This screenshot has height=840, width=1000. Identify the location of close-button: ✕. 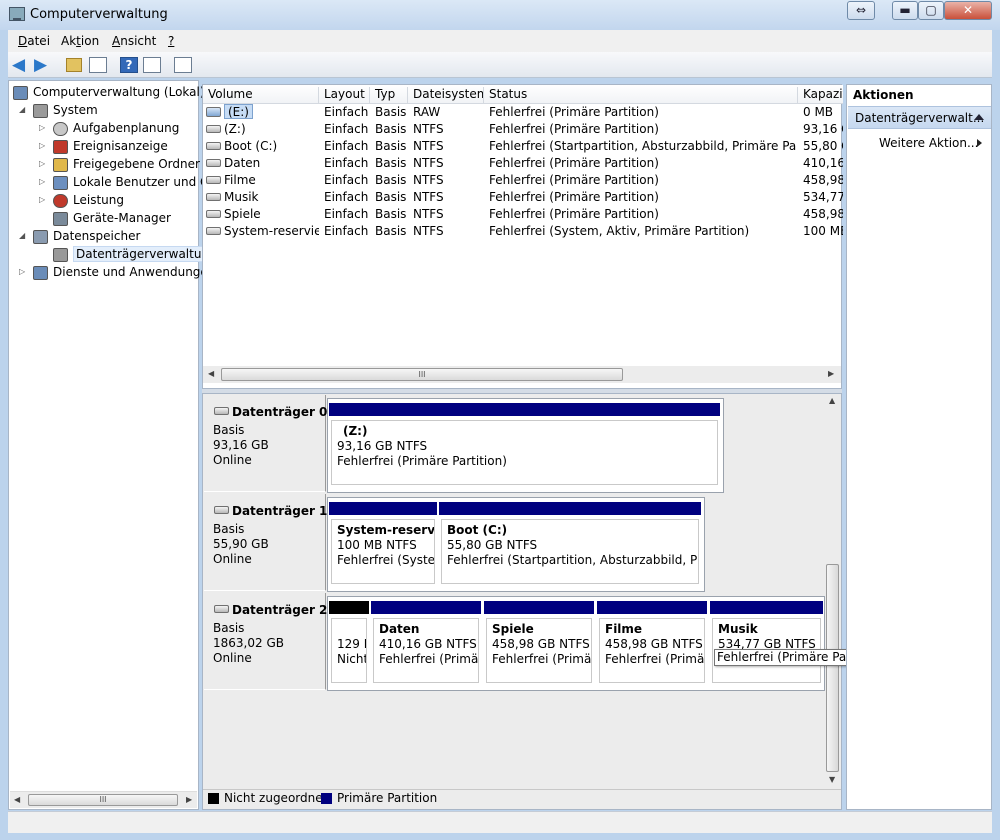
(968, 10).